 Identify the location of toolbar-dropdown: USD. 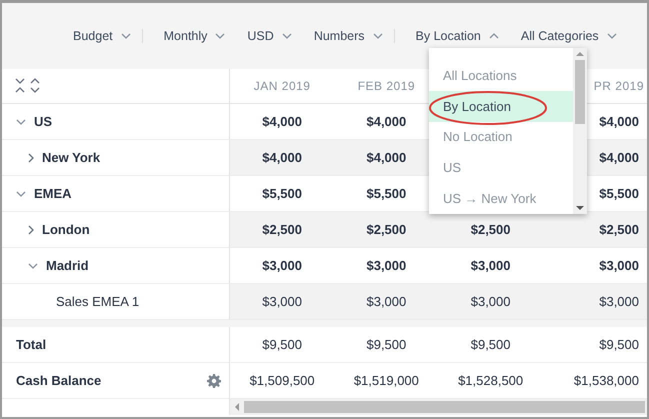
(269, 36).